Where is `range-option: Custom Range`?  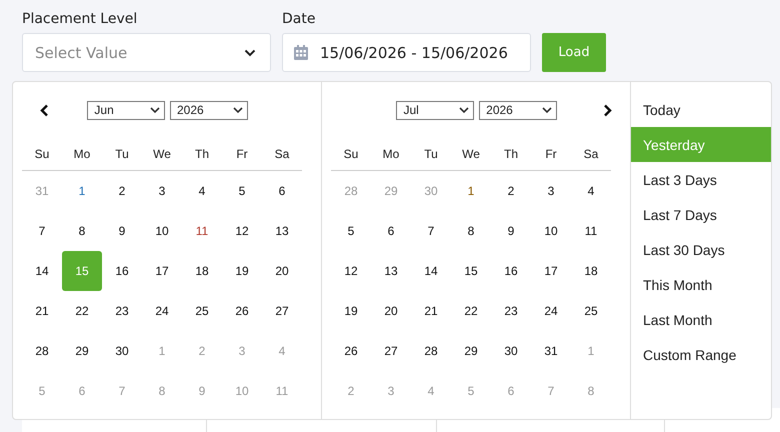 range-option: Custom Range is located at coordinates (701, 354).